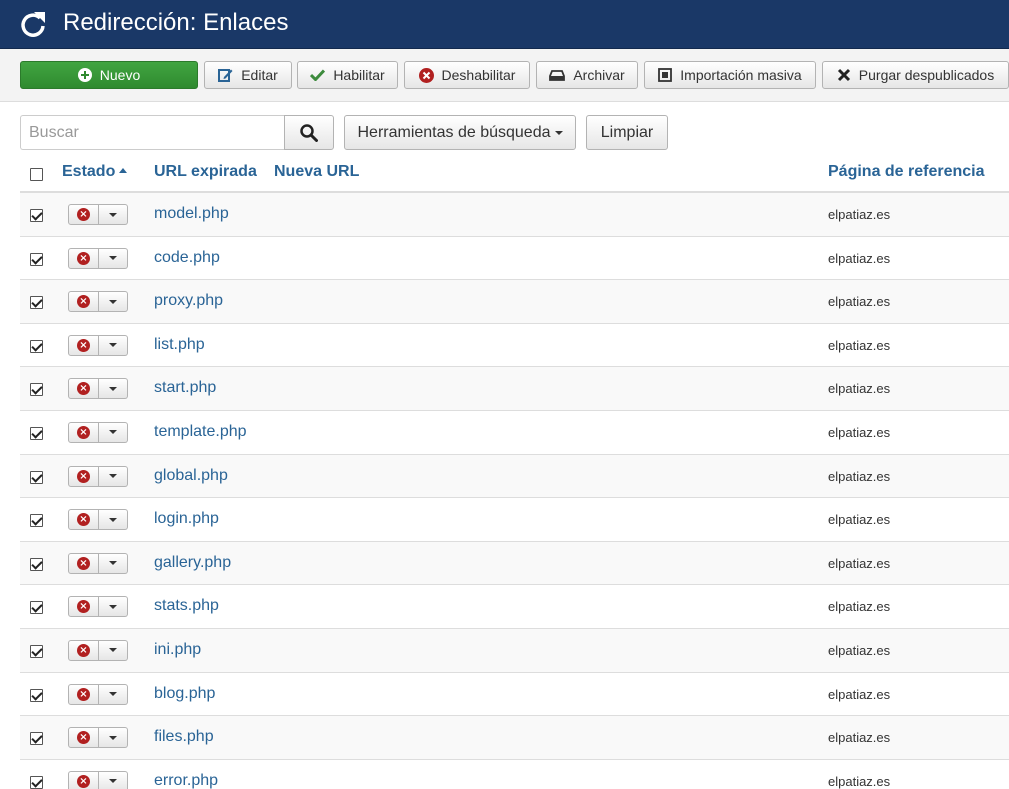  Describe the element at coordinates (248, 75) in the screenshot. I see `edit-button: Editar` at that location.